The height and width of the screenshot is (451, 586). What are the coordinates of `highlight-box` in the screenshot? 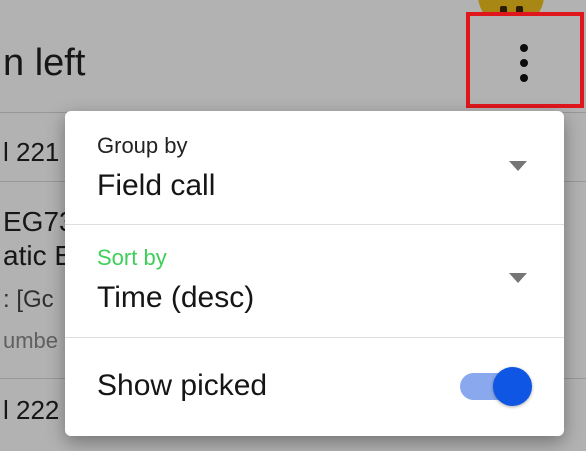 It's located at (525, 60).